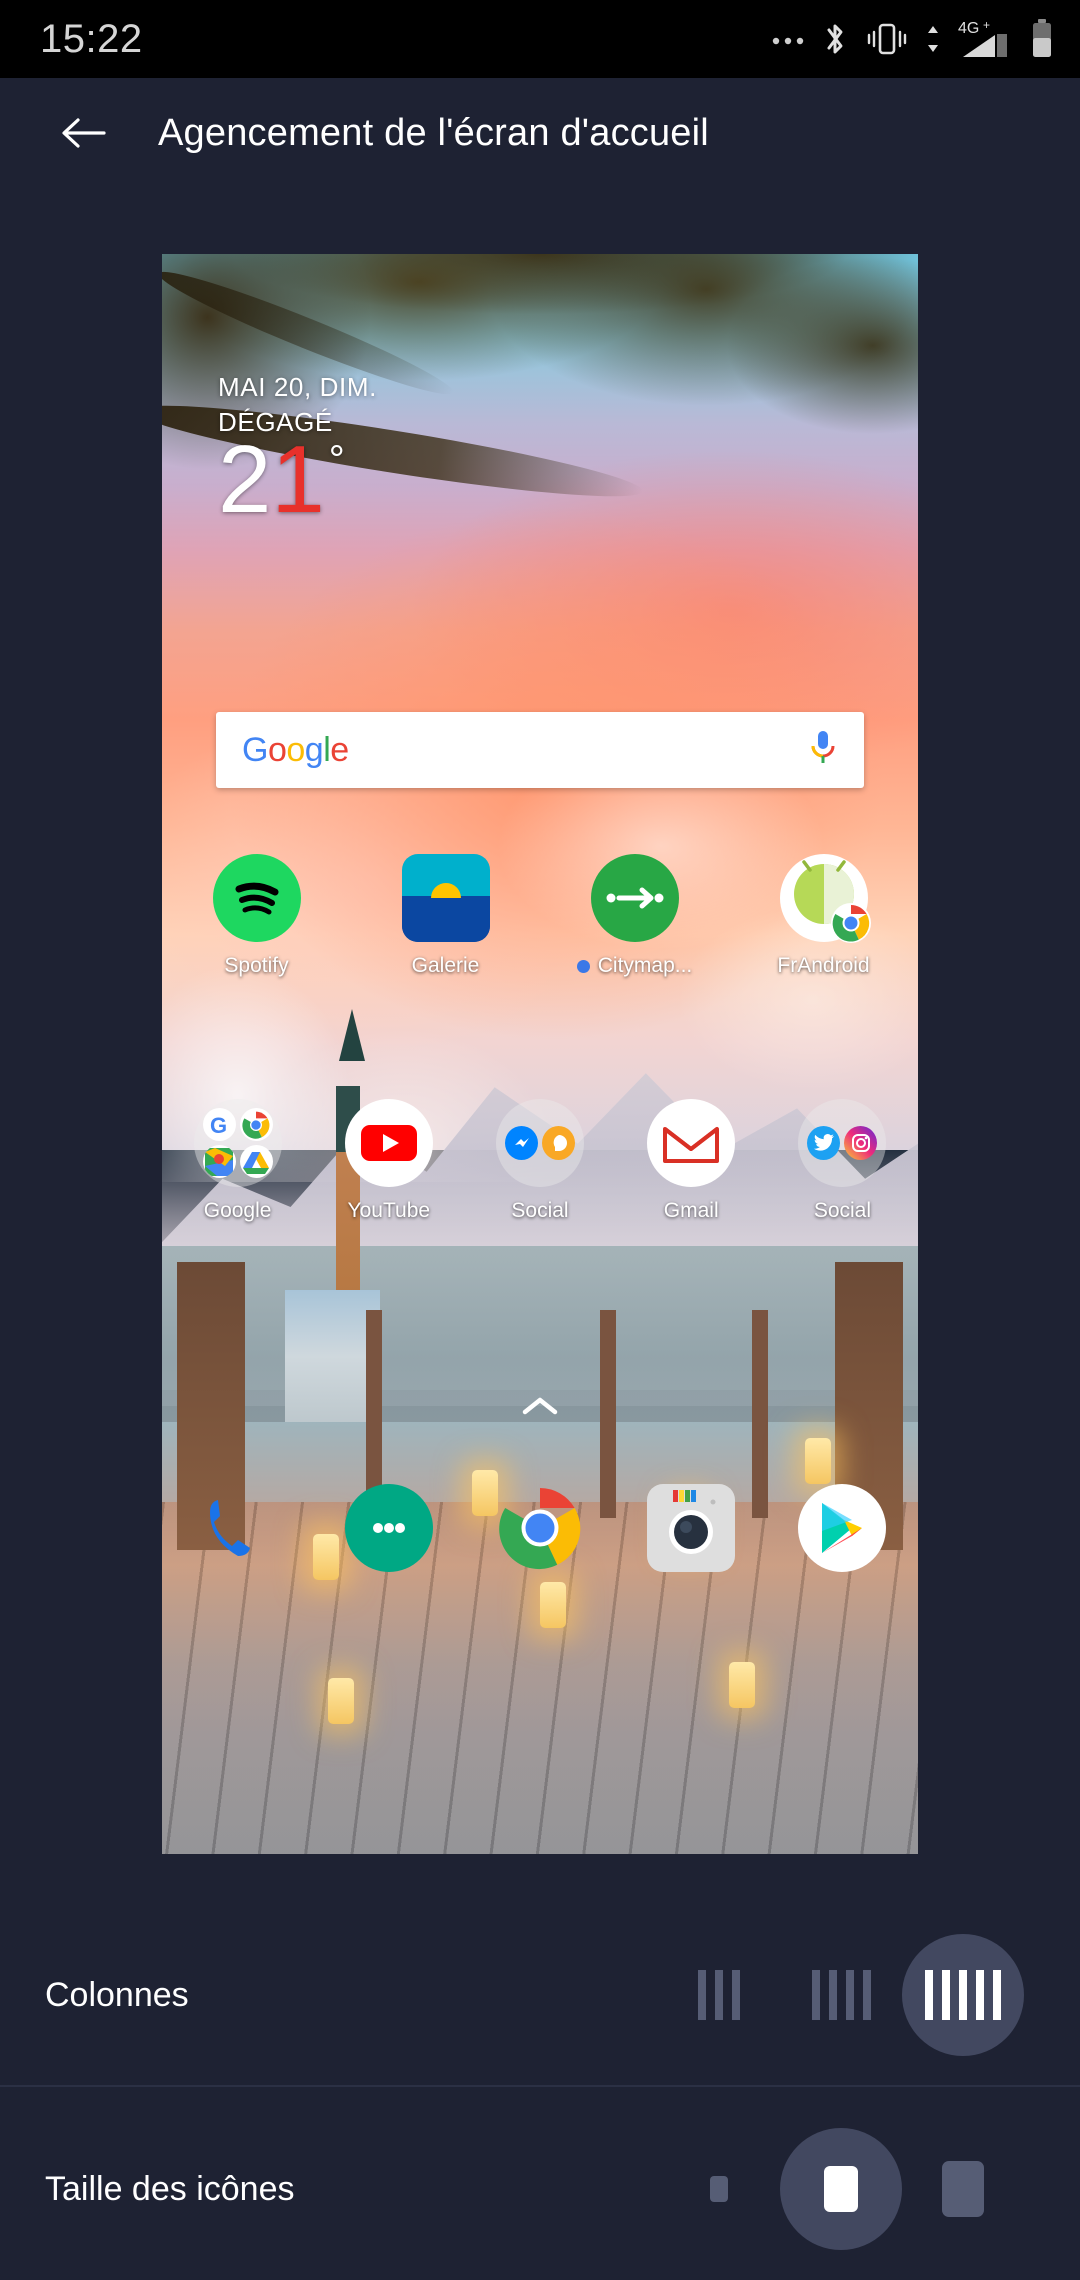 This screenshot has height=2280, width=1080. I want to click on columns-5-icon, so click(963, 1995).